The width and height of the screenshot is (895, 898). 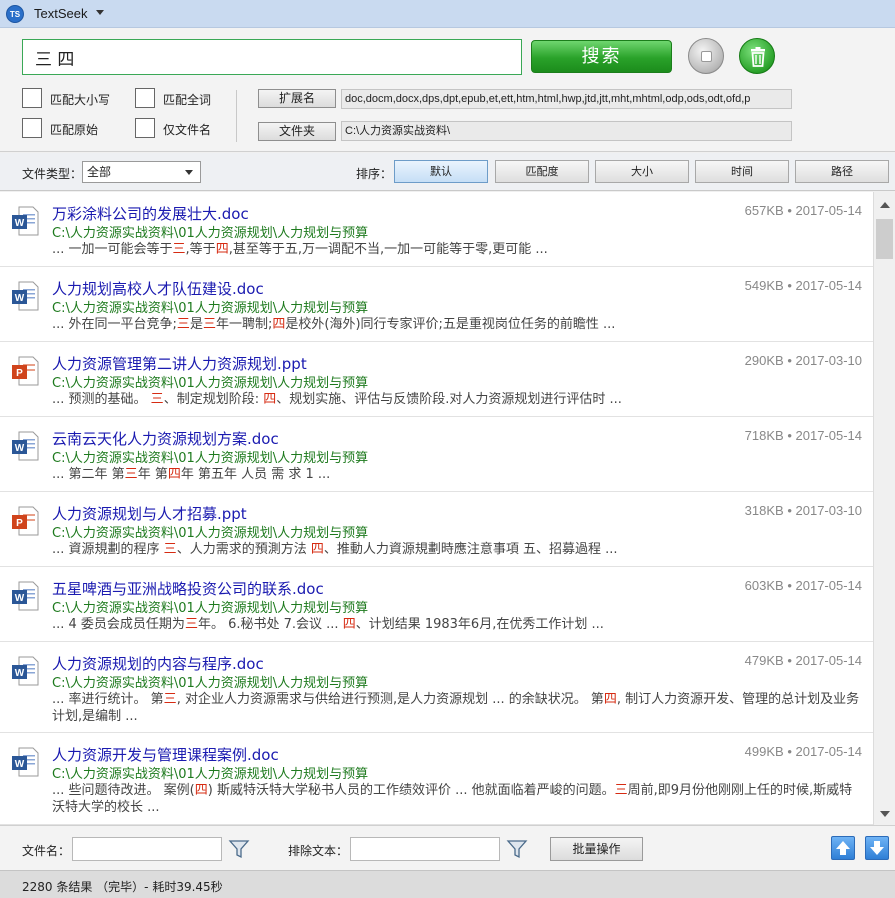 What do you see at coordinates (706, 56) in the screenshot?
I see `stop-button` at bounding box center [706, 56].